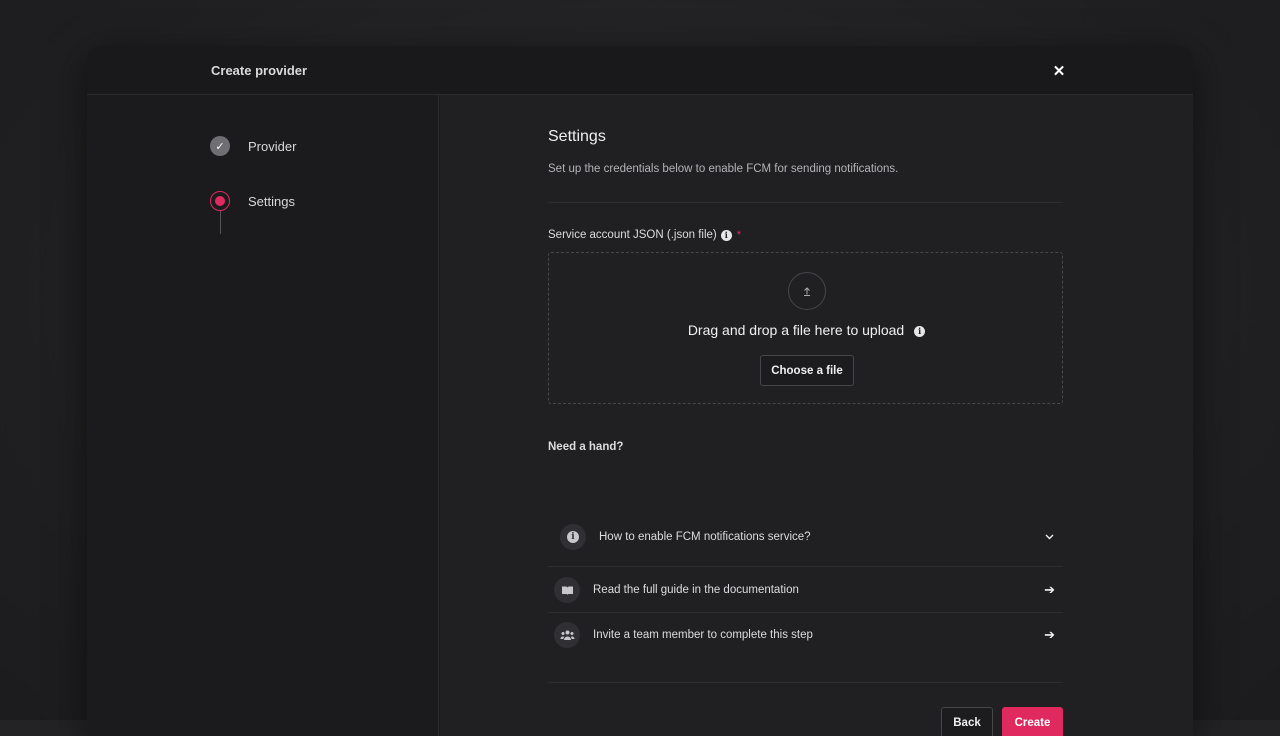 The width and height of the screenshot is (1280, 736). Describe the element at coordinates (567, 590) in the screenshot. I see `book-icon` at that location.